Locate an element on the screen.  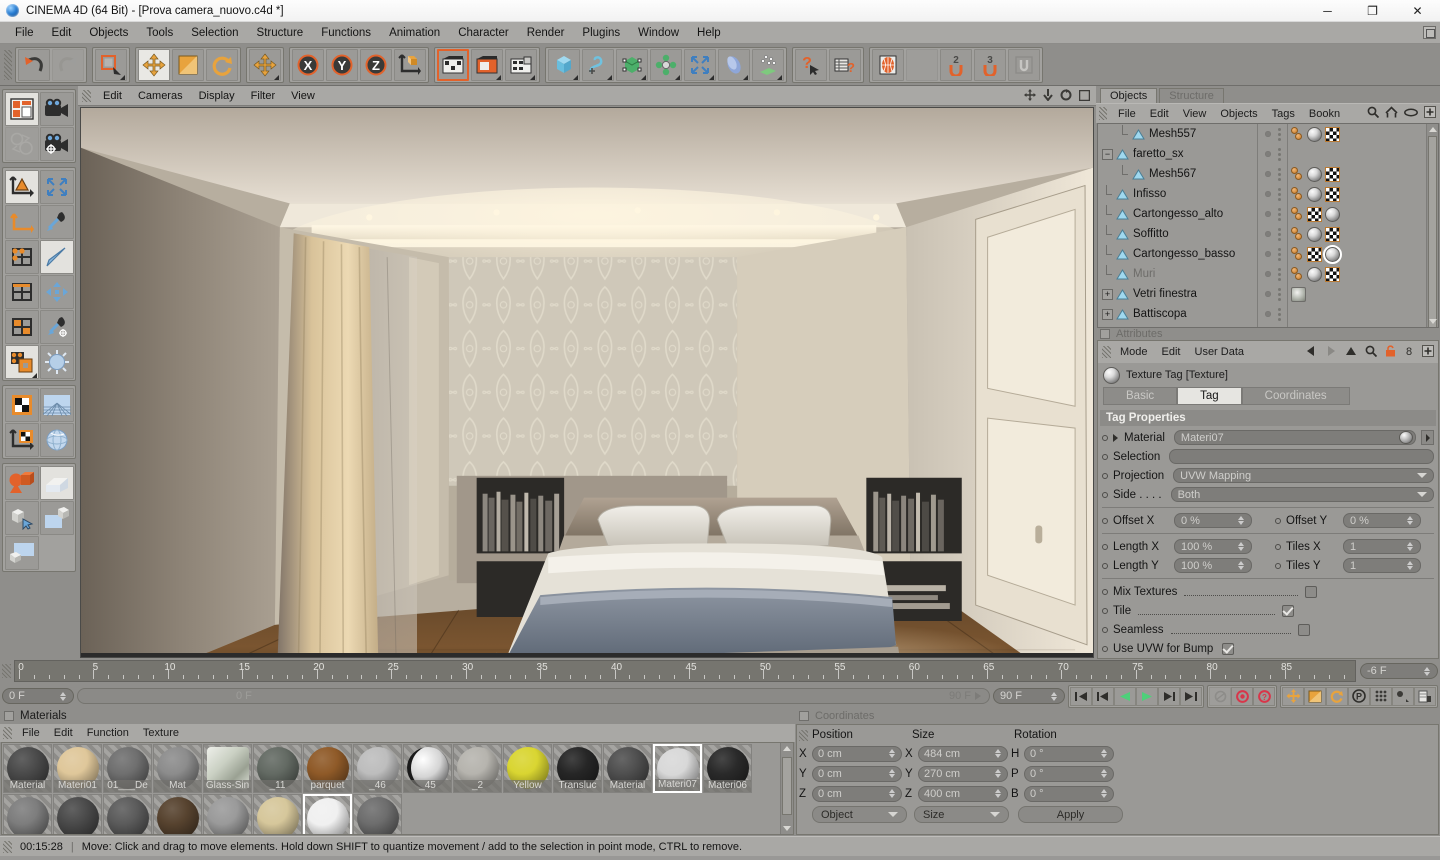
keyframe-mode-button is located at coordinates (1425, 696).